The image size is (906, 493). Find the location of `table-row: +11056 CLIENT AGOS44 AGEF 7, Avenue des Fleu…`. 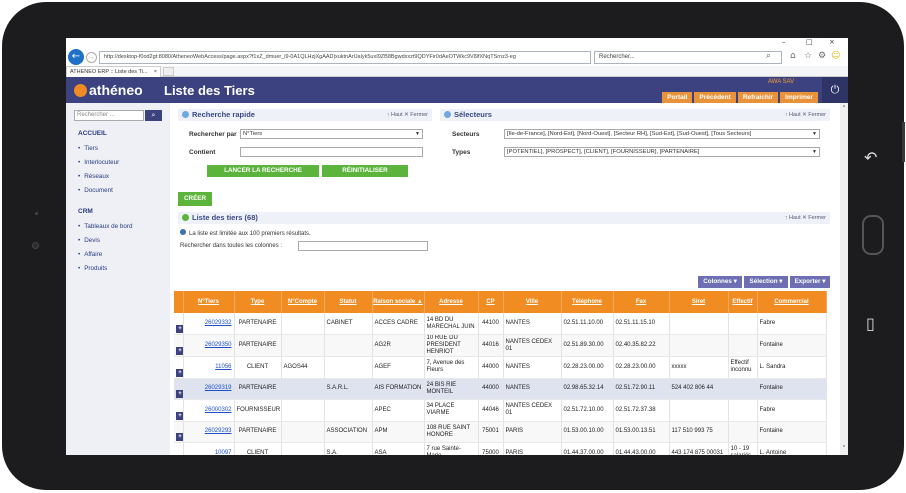

table-row: +11056 CLIENT AGOS44 AGEF 7, Avenue des Fleu… is located at coordinates (500, 367).